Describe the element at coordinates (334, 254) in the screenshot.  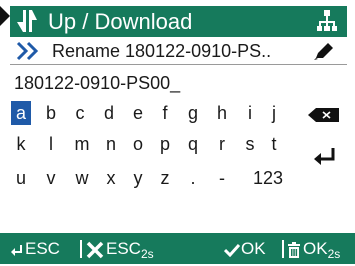
I see `ok-long-duration: 2s` at that location.